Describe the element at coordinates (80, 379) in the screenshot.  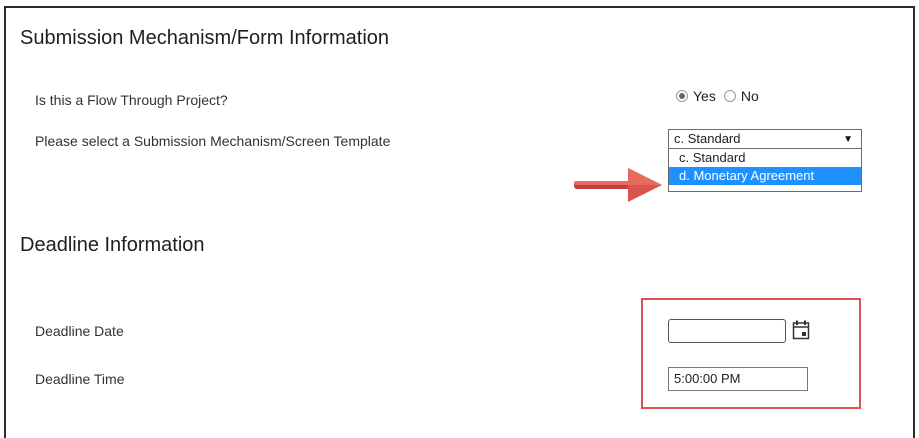
I see `deadline-time-label: Deadline Time` at that location.